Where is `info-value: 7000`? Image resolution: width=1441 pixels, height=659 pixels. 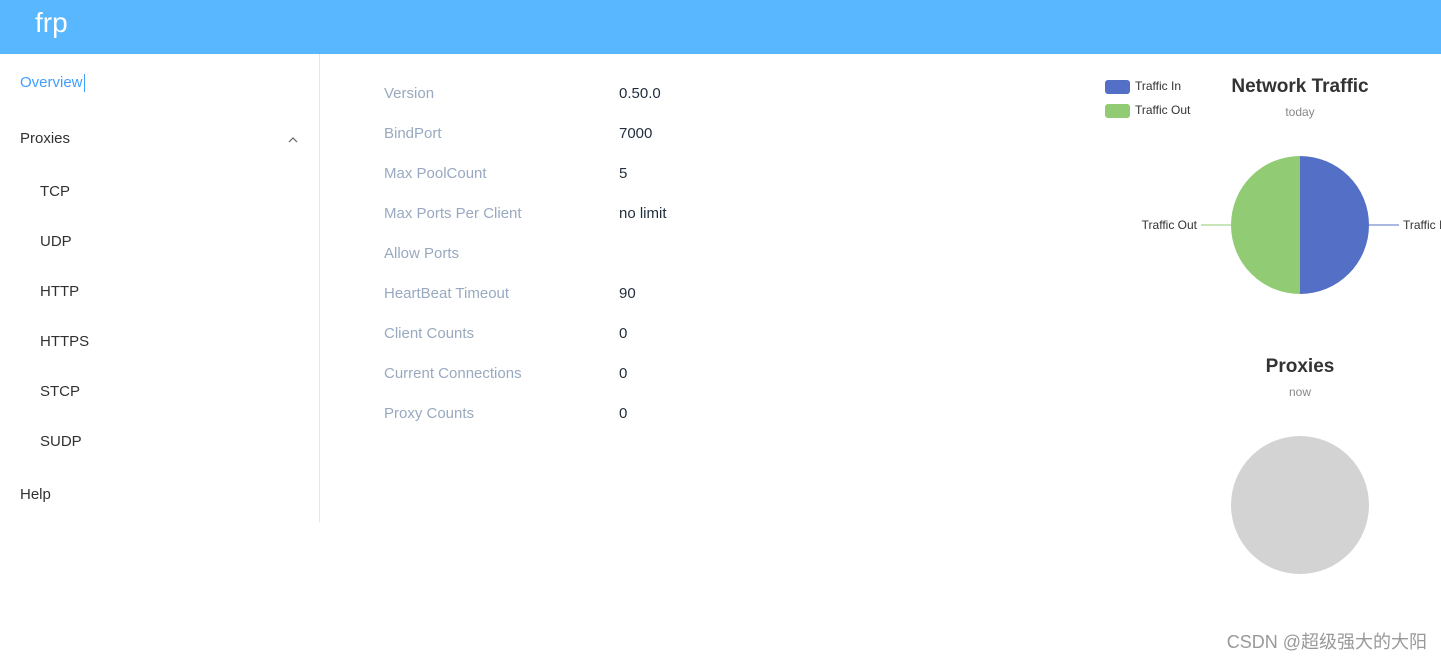 info-value: 7000 is located at coordinates (636, 133).